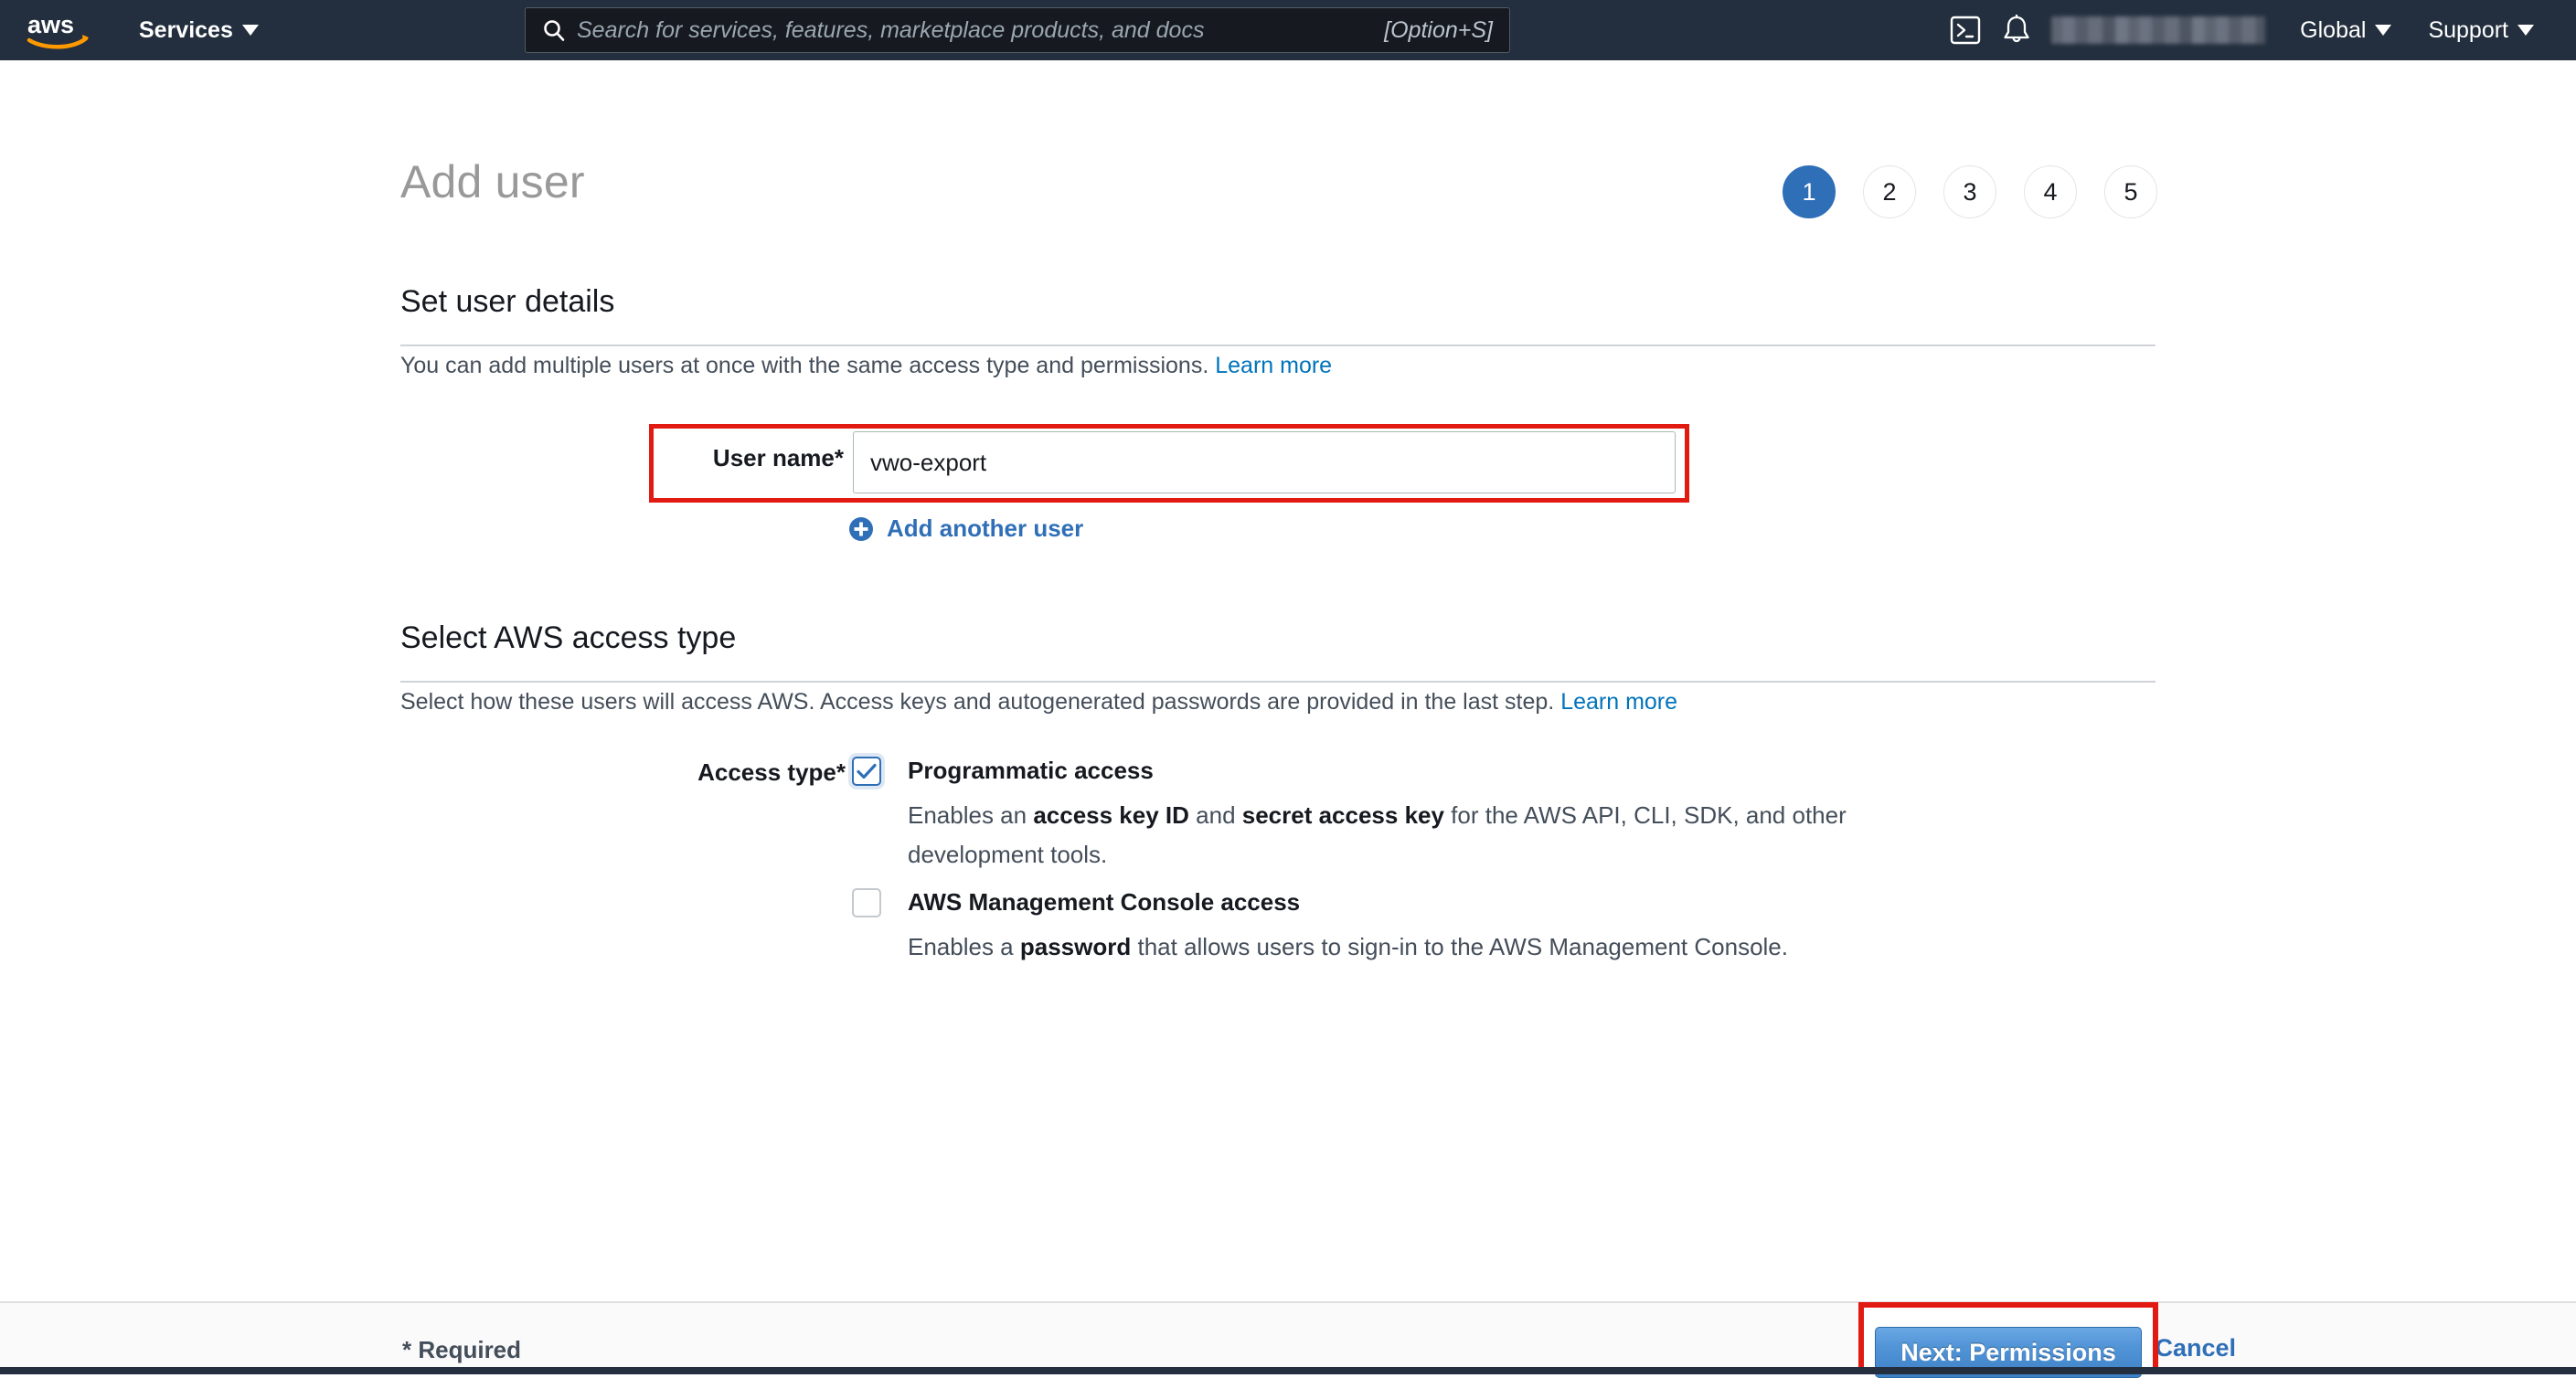  What do you see at coordinates (2468, 29) in the screenshot?
I see `support-label: Support` at bounding box center [2468, 29].